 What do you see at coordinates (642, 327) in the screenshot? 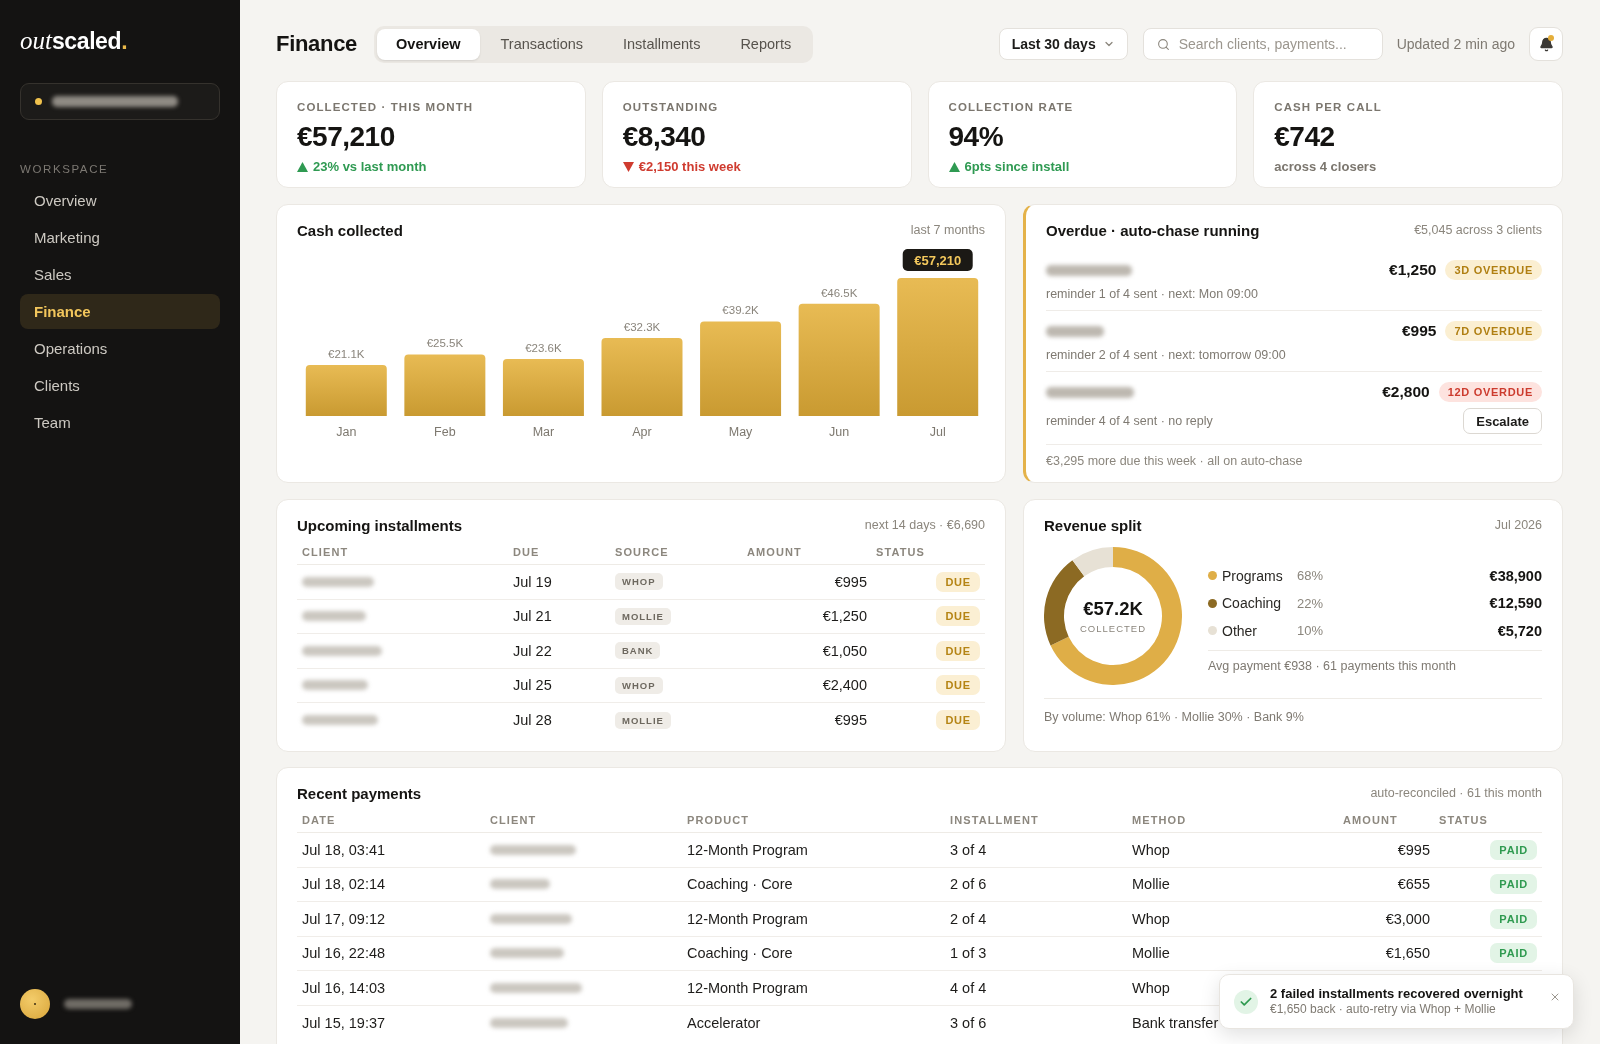
I see `bar-value-label: €32.3K` at bounding box center [642, 327].